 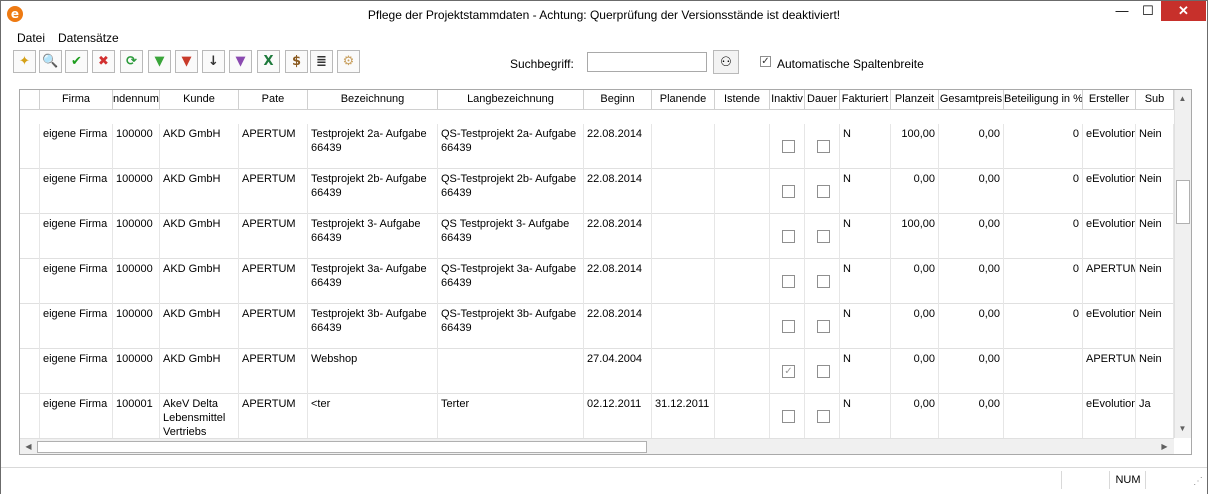 What do you see at coordinates (618, 416) in the screenshot?
I see `cell-beginn: 02.12.2011` at bounding box center [618, 416].